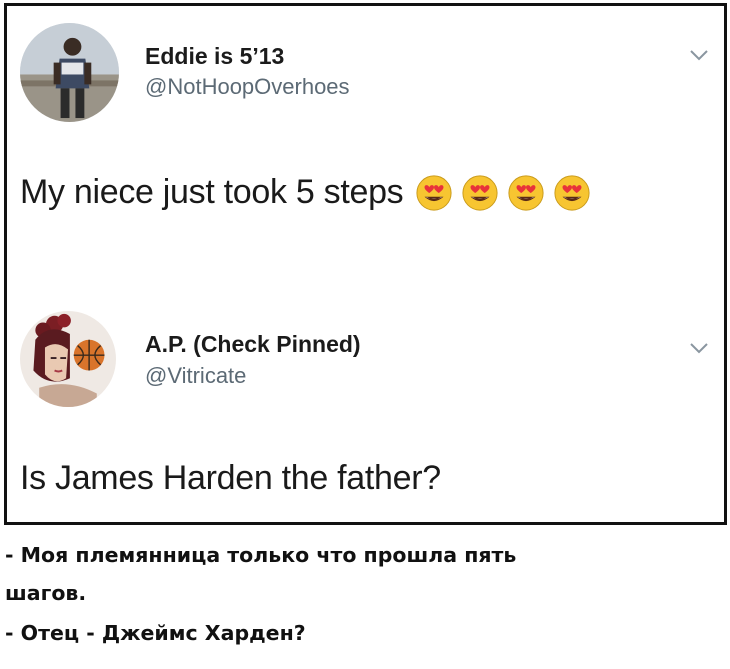 The image size is (730, 669). Describe the element at coordinates (155, 633) in the screenshot. I see `caption-line: - Отец - Джеймс Харден?` at that location.